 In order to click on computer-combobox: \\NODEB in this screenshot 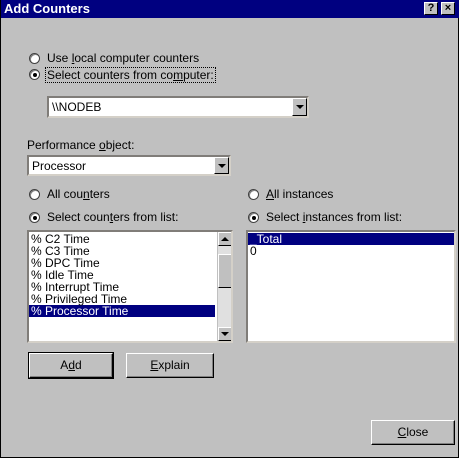, I will do `click(178, 107)`.